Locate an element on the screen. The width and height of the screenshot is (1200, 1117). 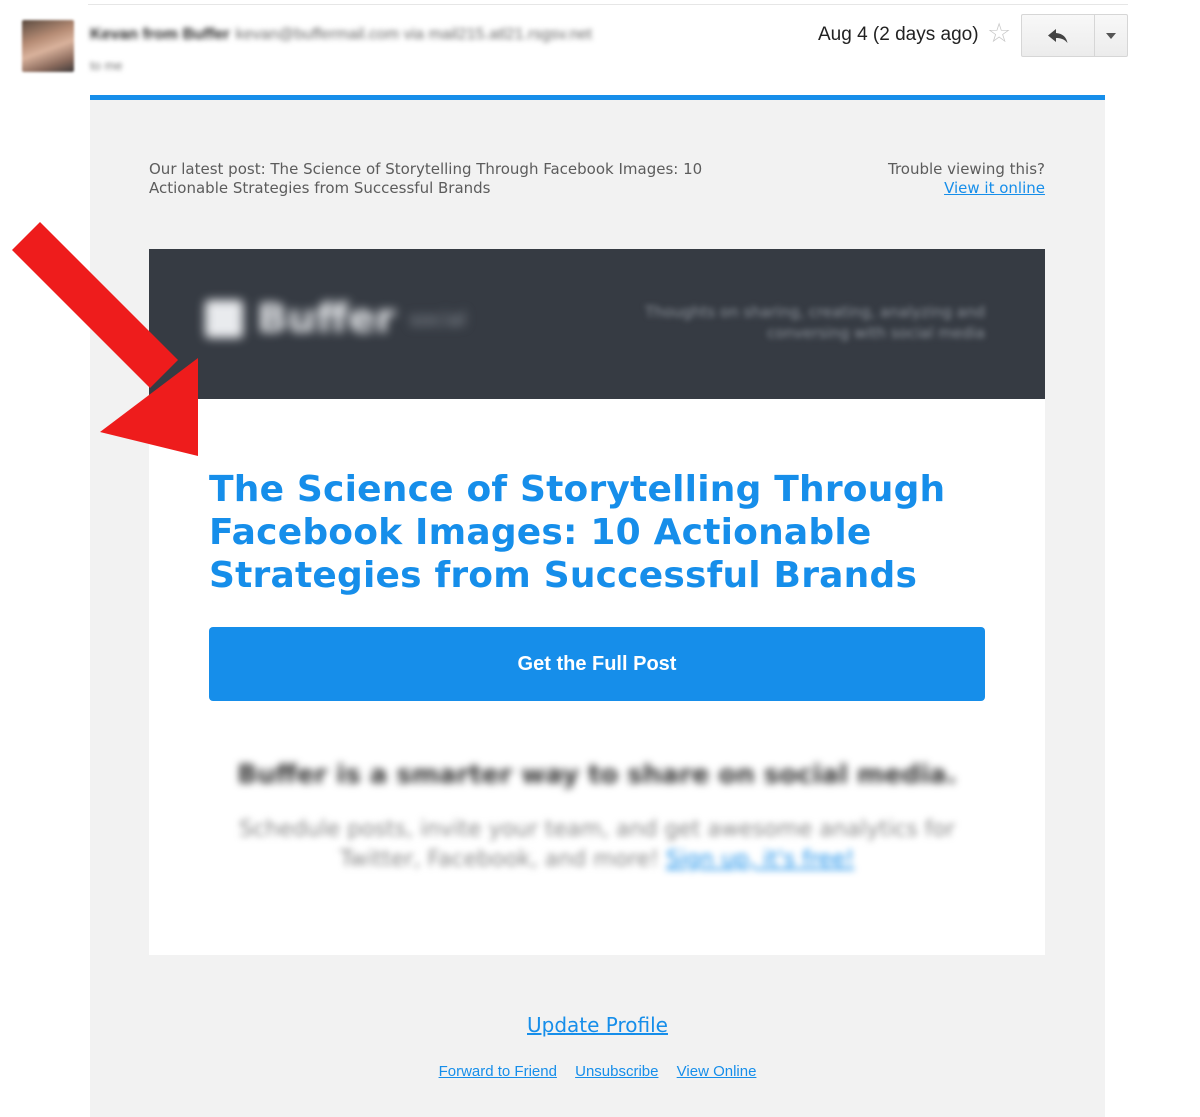
chevron-down-icon is located at coordinates (1111, 35).